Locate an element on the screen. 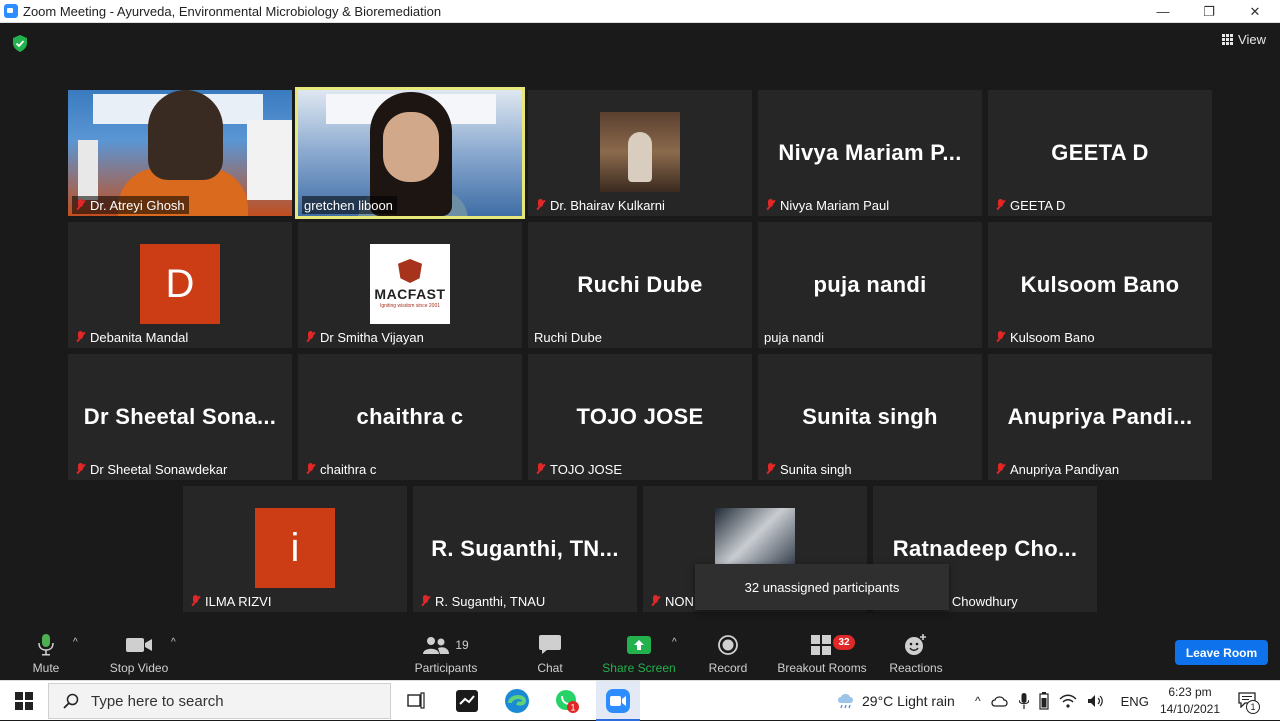 The width and height of the screenshot is (1280, 721). participant-tile: puja nandi puja nandi is located at coordinates (870, 285).